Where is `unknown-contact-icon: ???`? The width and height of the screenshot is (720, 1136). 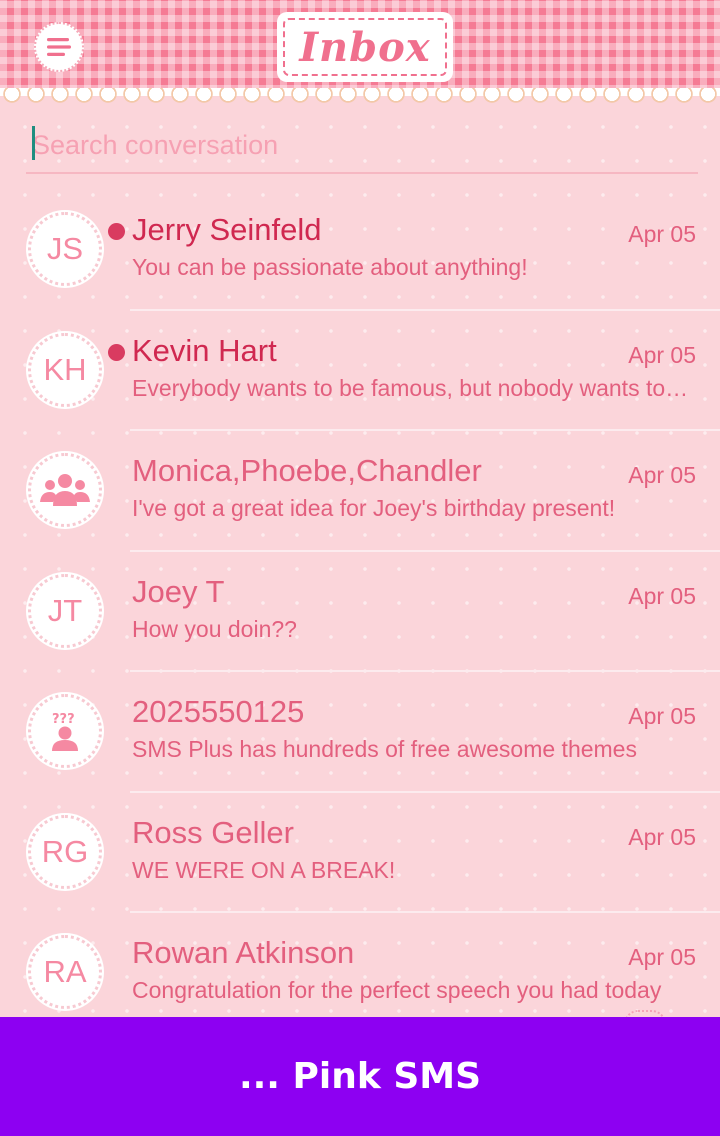
unknown-contact-icon: ??? is located at coordinates (65, 731).